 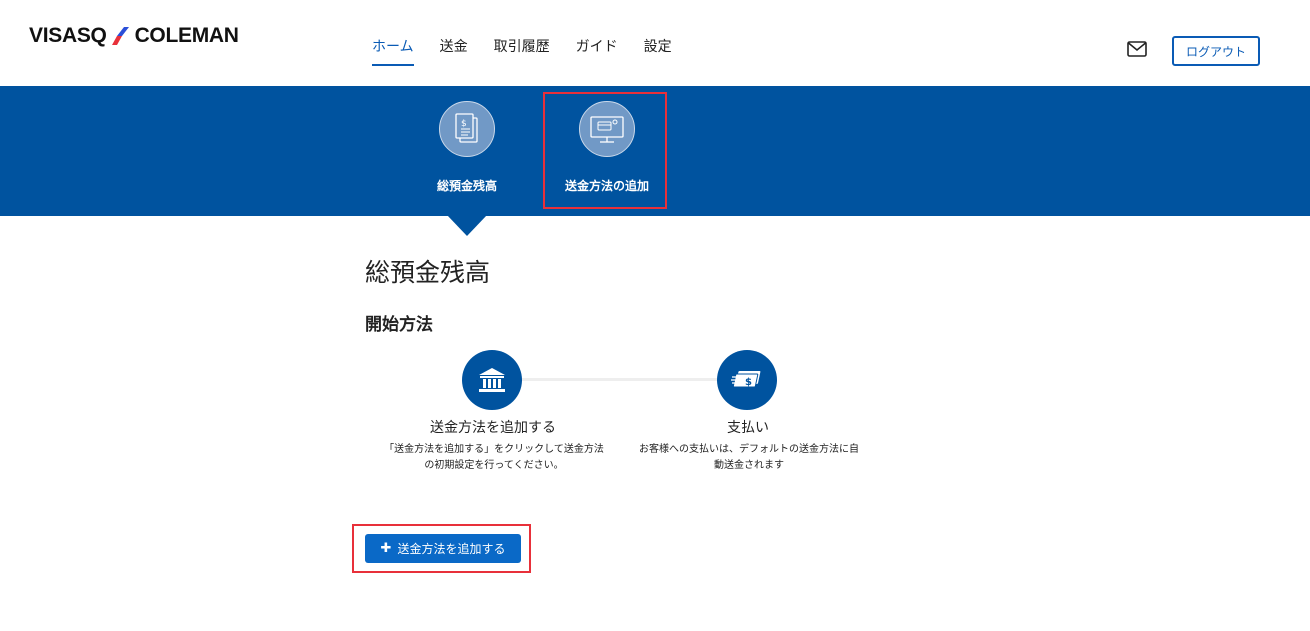 I want to click on section-title: 開始方法, so click(x=399, y=325).